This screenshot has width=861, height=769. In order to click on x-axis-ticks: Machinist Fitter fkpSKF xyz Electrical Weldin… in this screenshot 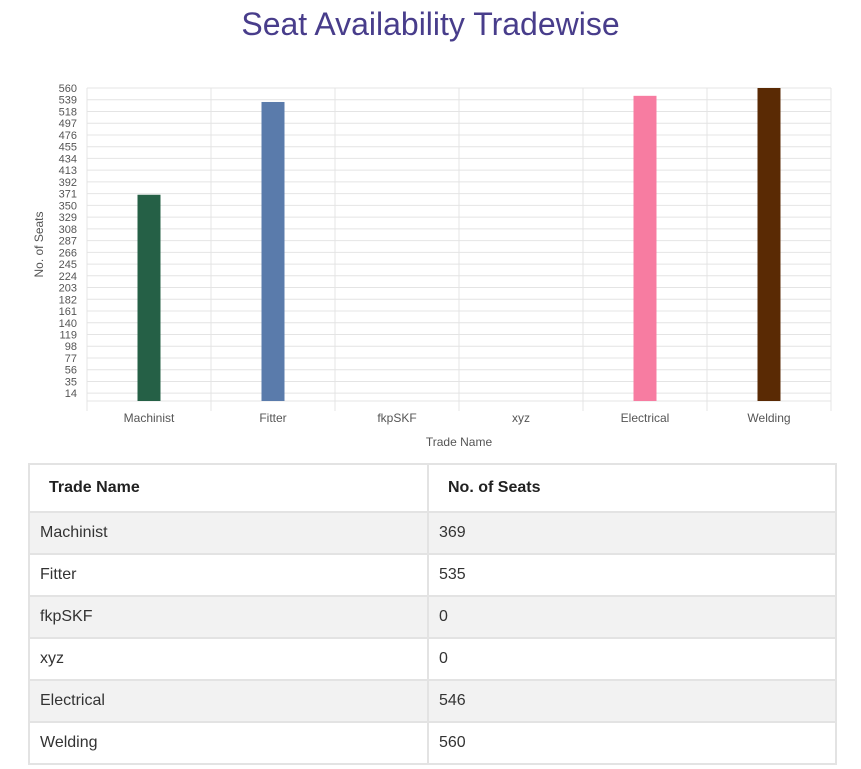, I will do `click(457, 418)`.